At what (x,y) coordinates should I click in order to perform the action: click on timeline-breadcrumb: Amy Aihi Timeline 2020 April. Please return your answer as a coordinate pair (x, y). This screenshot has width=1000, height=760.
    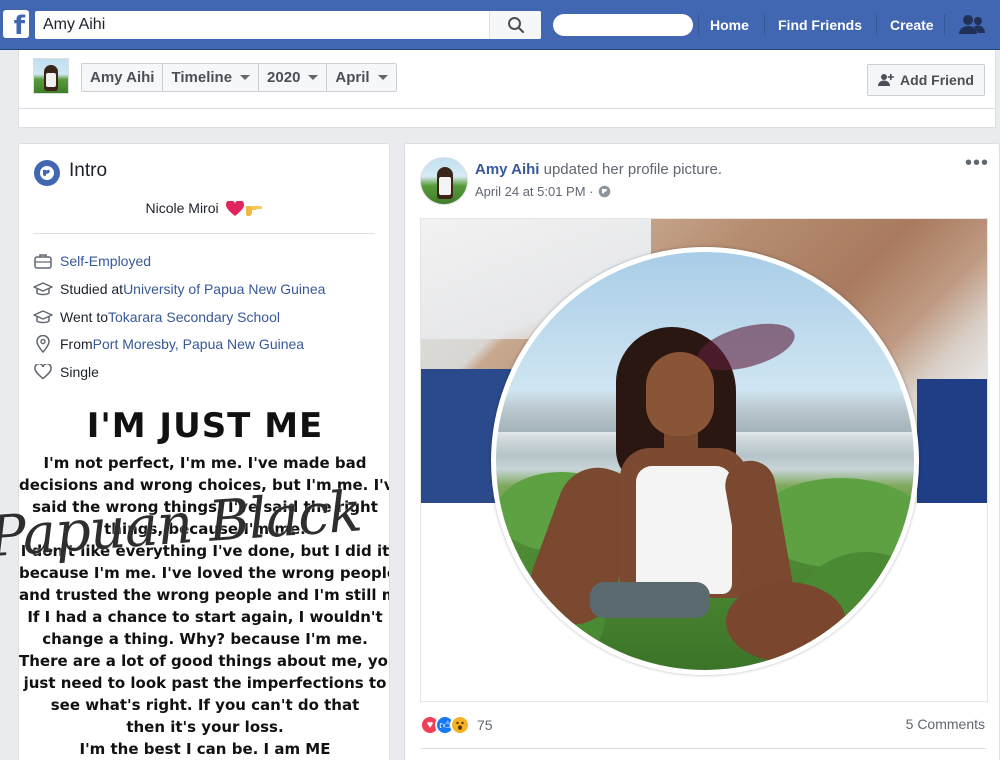
    Looking at the image, I should click on (239, 77).